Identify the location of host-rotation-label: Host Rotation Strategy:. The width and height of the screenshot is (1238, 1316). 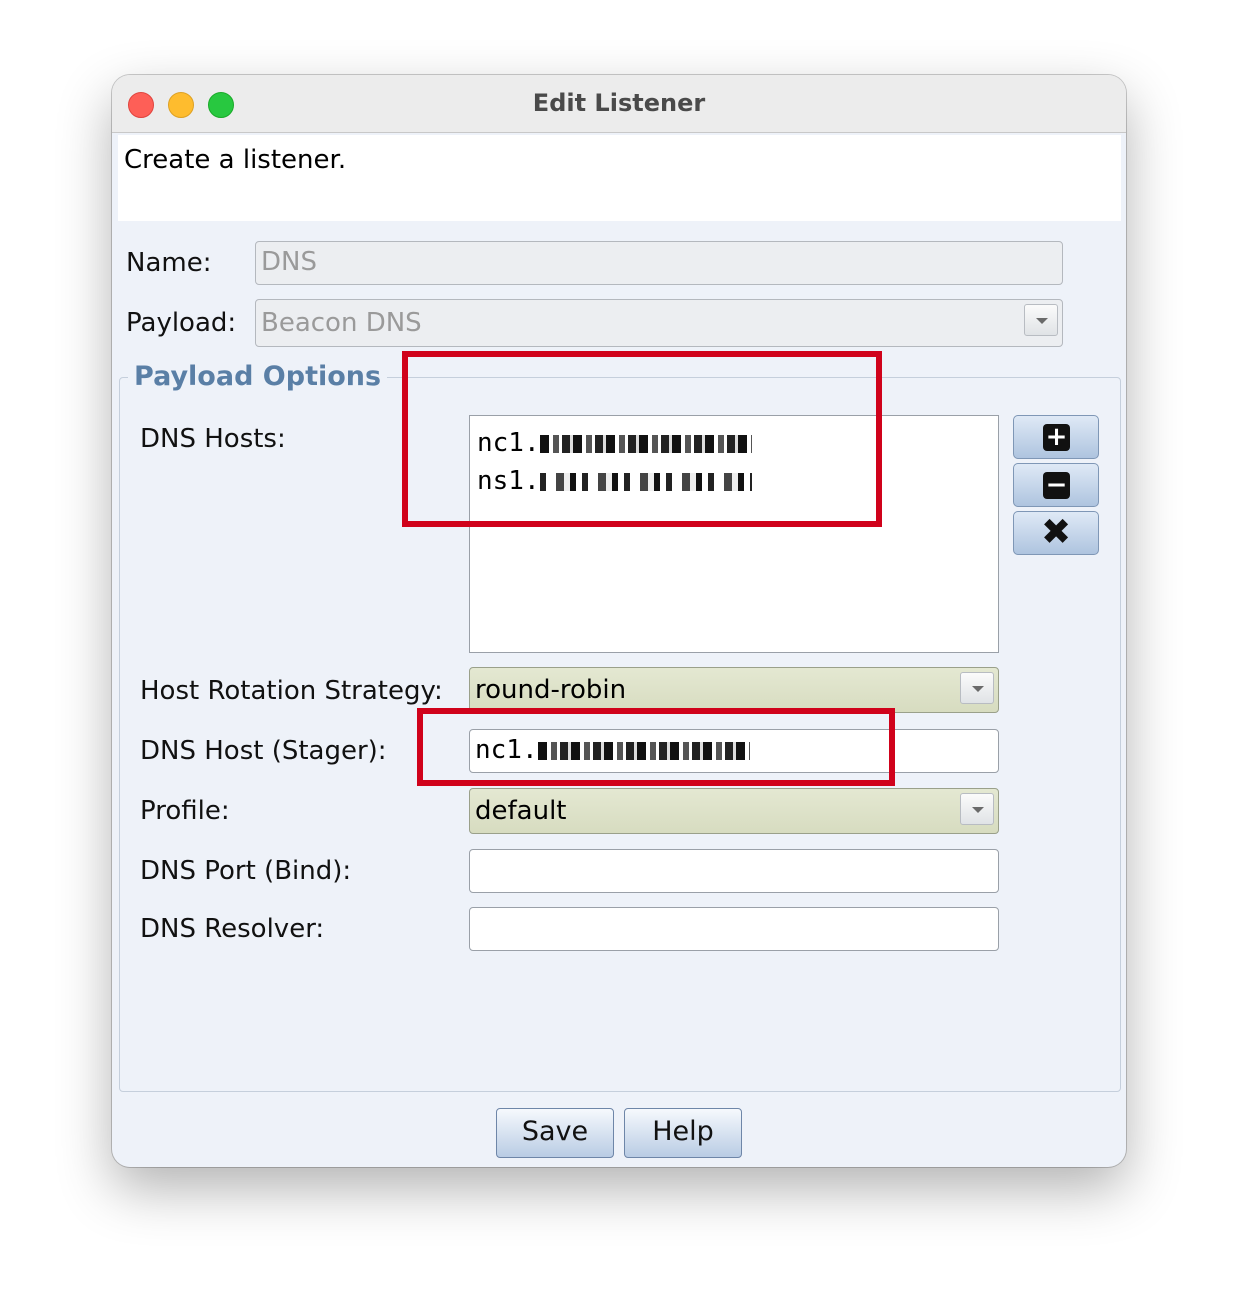
(291, 691).